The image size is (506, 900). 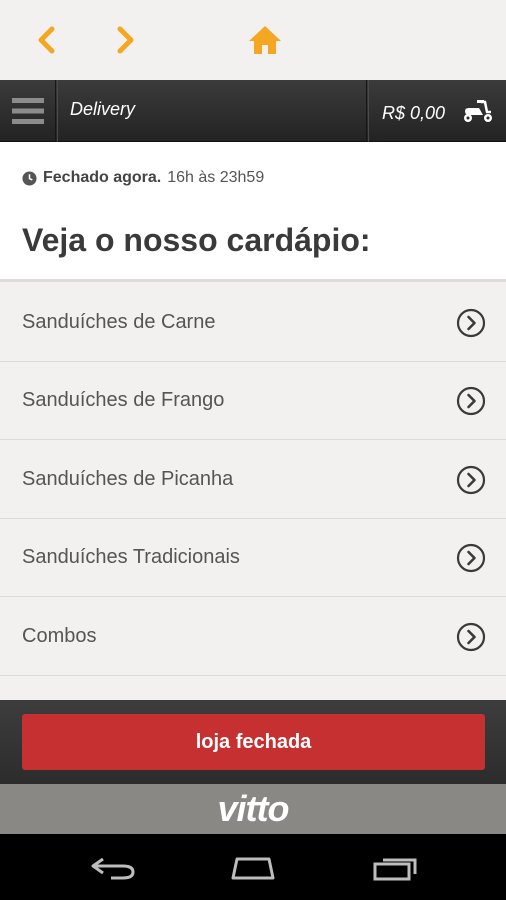 I want to click on hamburger-menu-icon, so click(x=27, y=111).